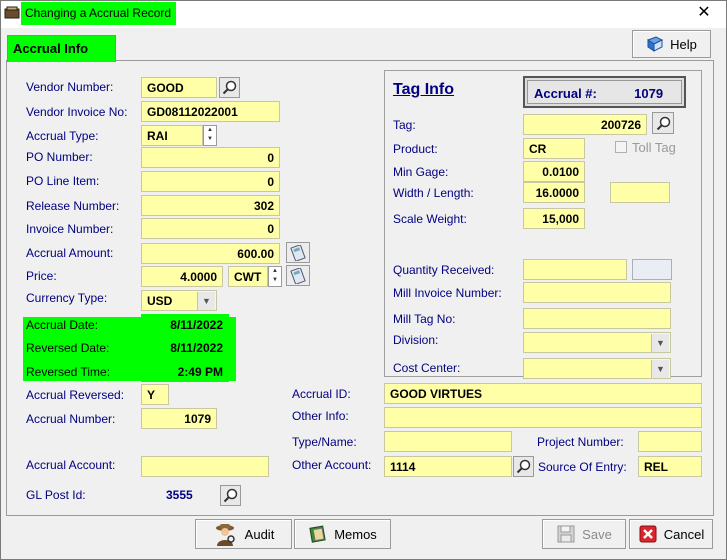  I want to click on length-field, so click(640, 192).